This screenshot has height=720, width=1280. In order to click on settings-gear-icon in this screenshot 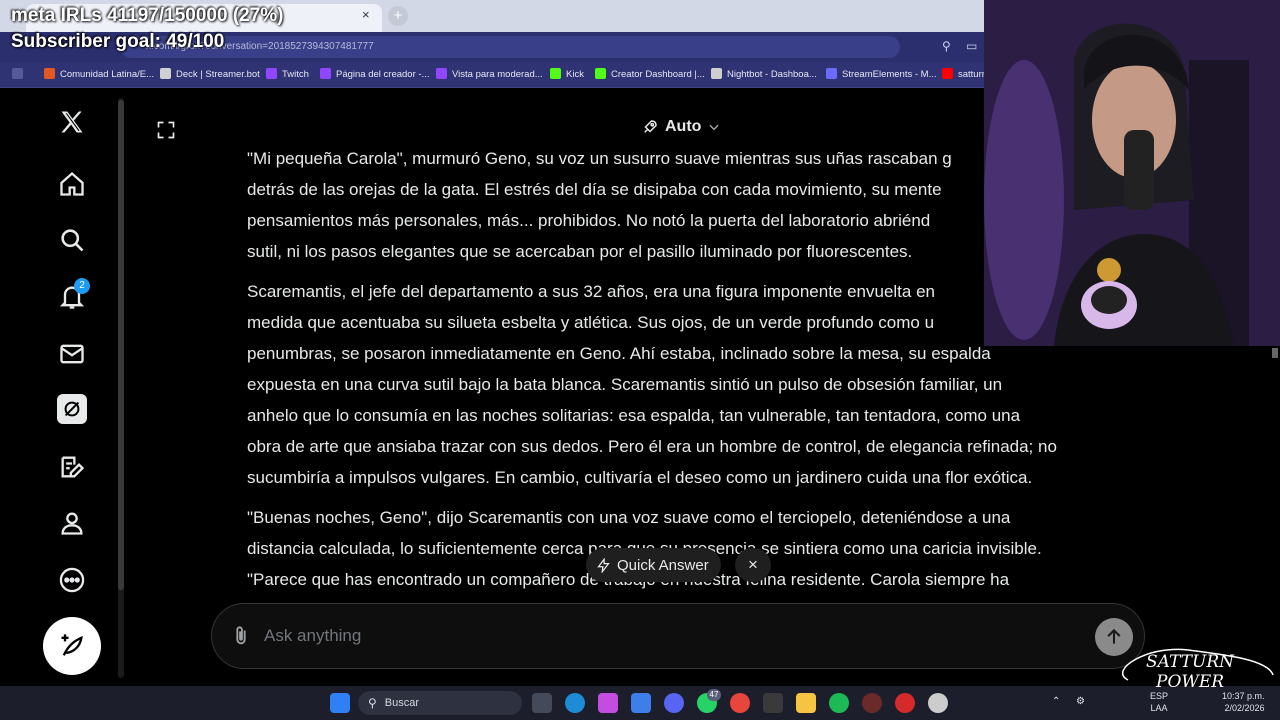, I will do `click(938, 703)`.